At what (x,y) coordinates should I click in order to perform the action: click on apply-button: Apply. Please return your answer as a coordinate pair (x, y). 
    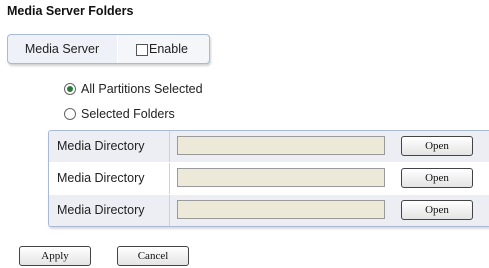
    Looking at the image, I should click on (55, 256).